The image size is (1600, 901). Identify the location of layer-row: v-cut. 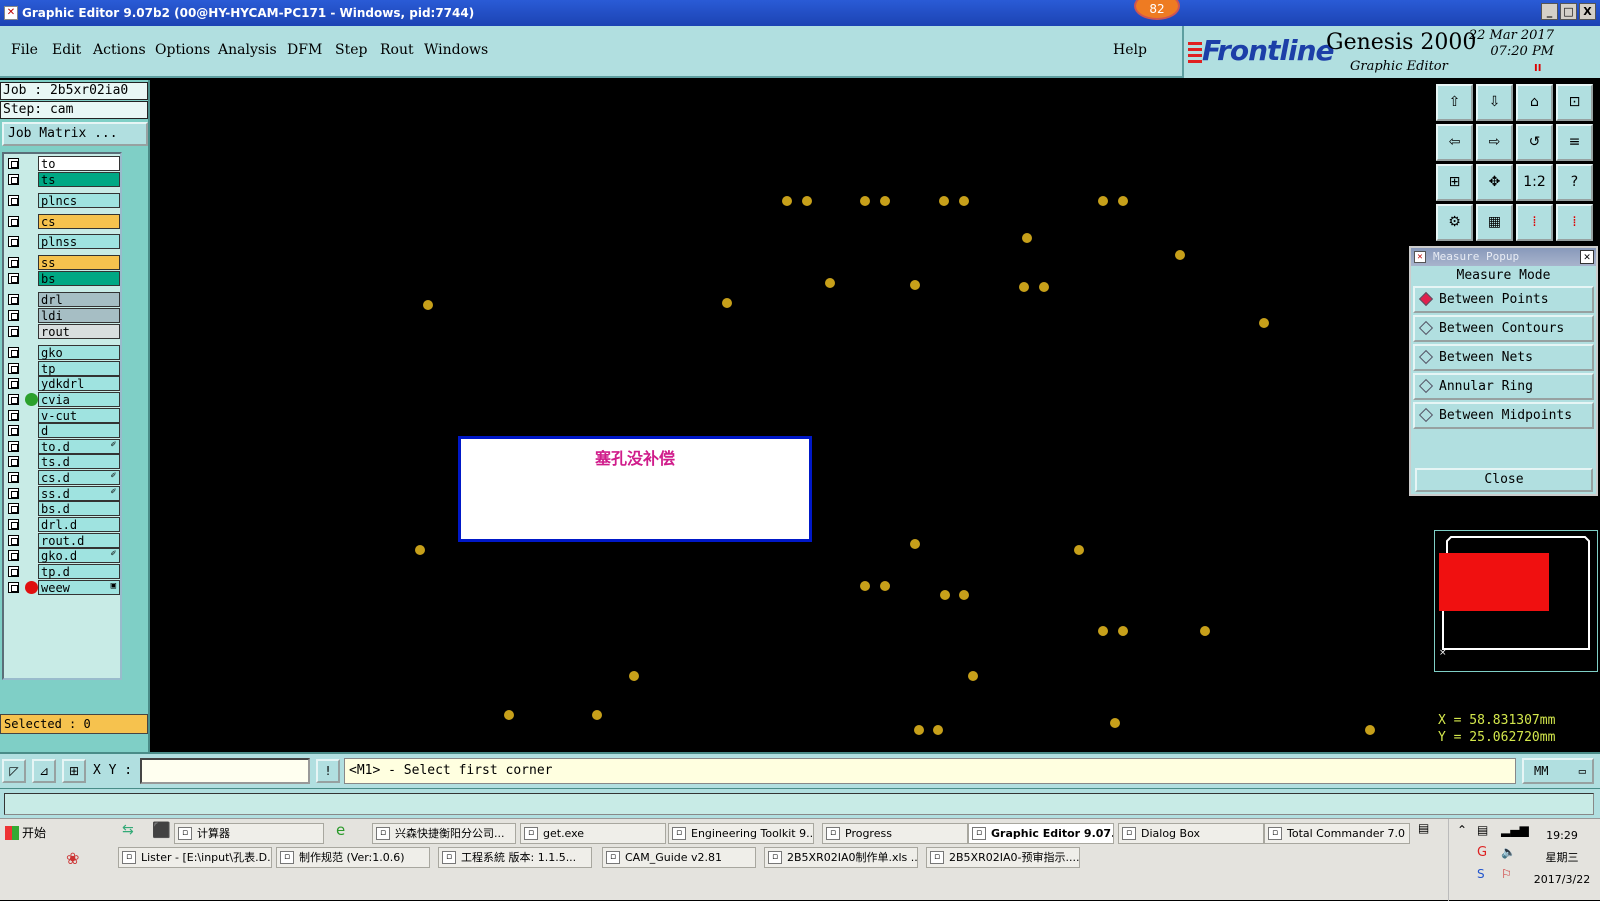
(63, 415).